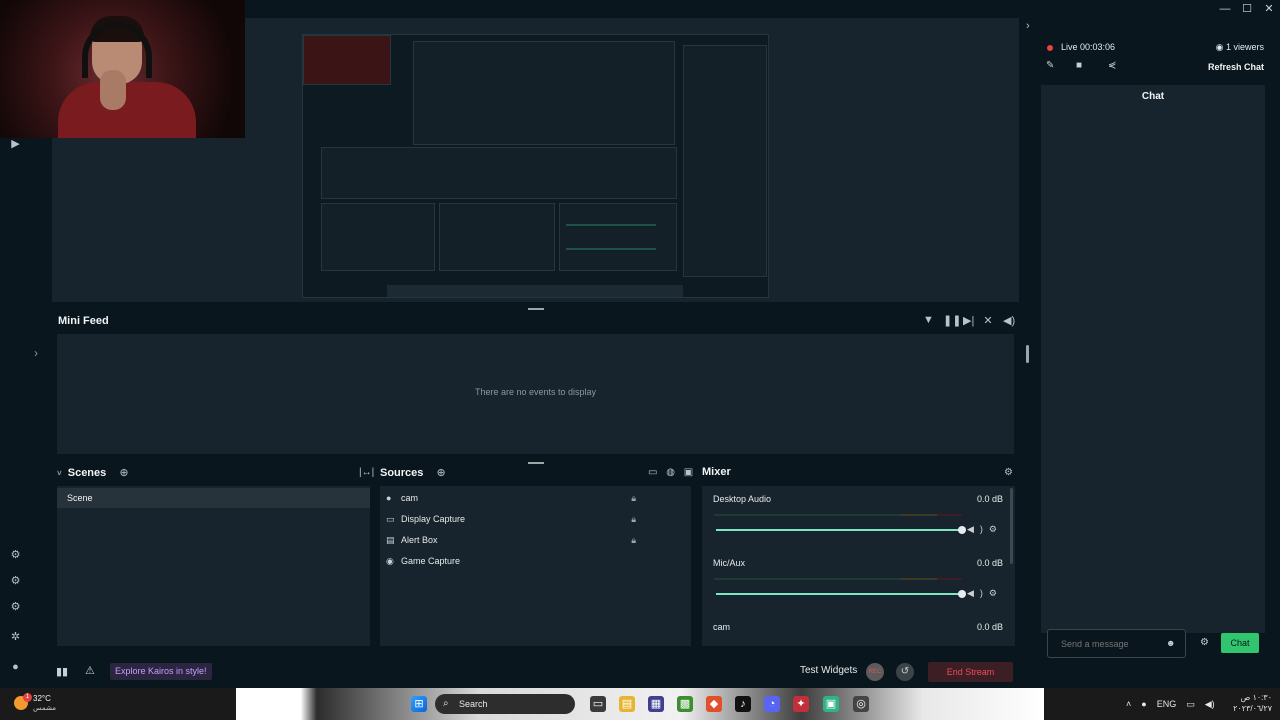 This screenshot has height=720, width=1280. I want to click on chevron-up-icon: ˄, so click(1128, 704).